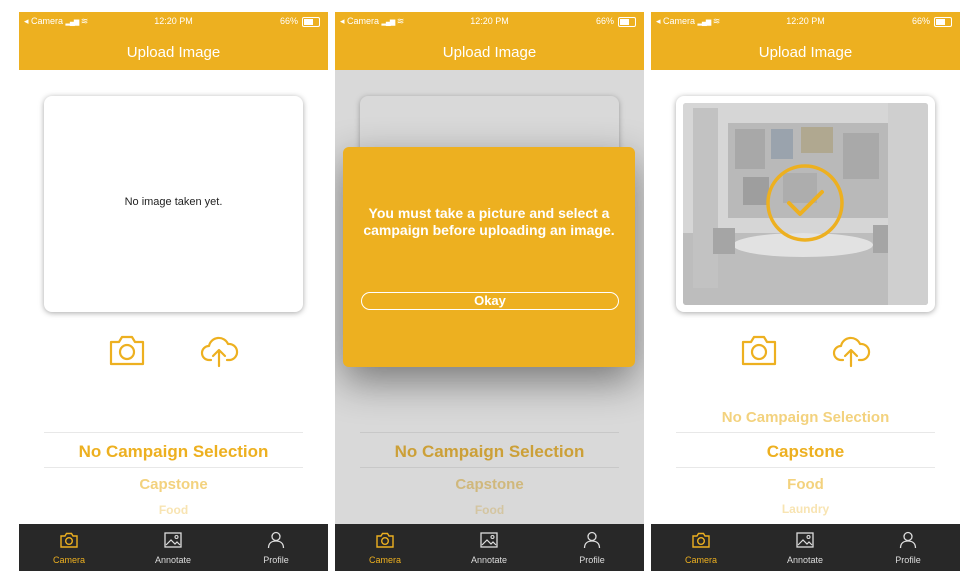  I want to click on campaign-picker: No Campaign Selection Capstone Food, so click(173, 484).